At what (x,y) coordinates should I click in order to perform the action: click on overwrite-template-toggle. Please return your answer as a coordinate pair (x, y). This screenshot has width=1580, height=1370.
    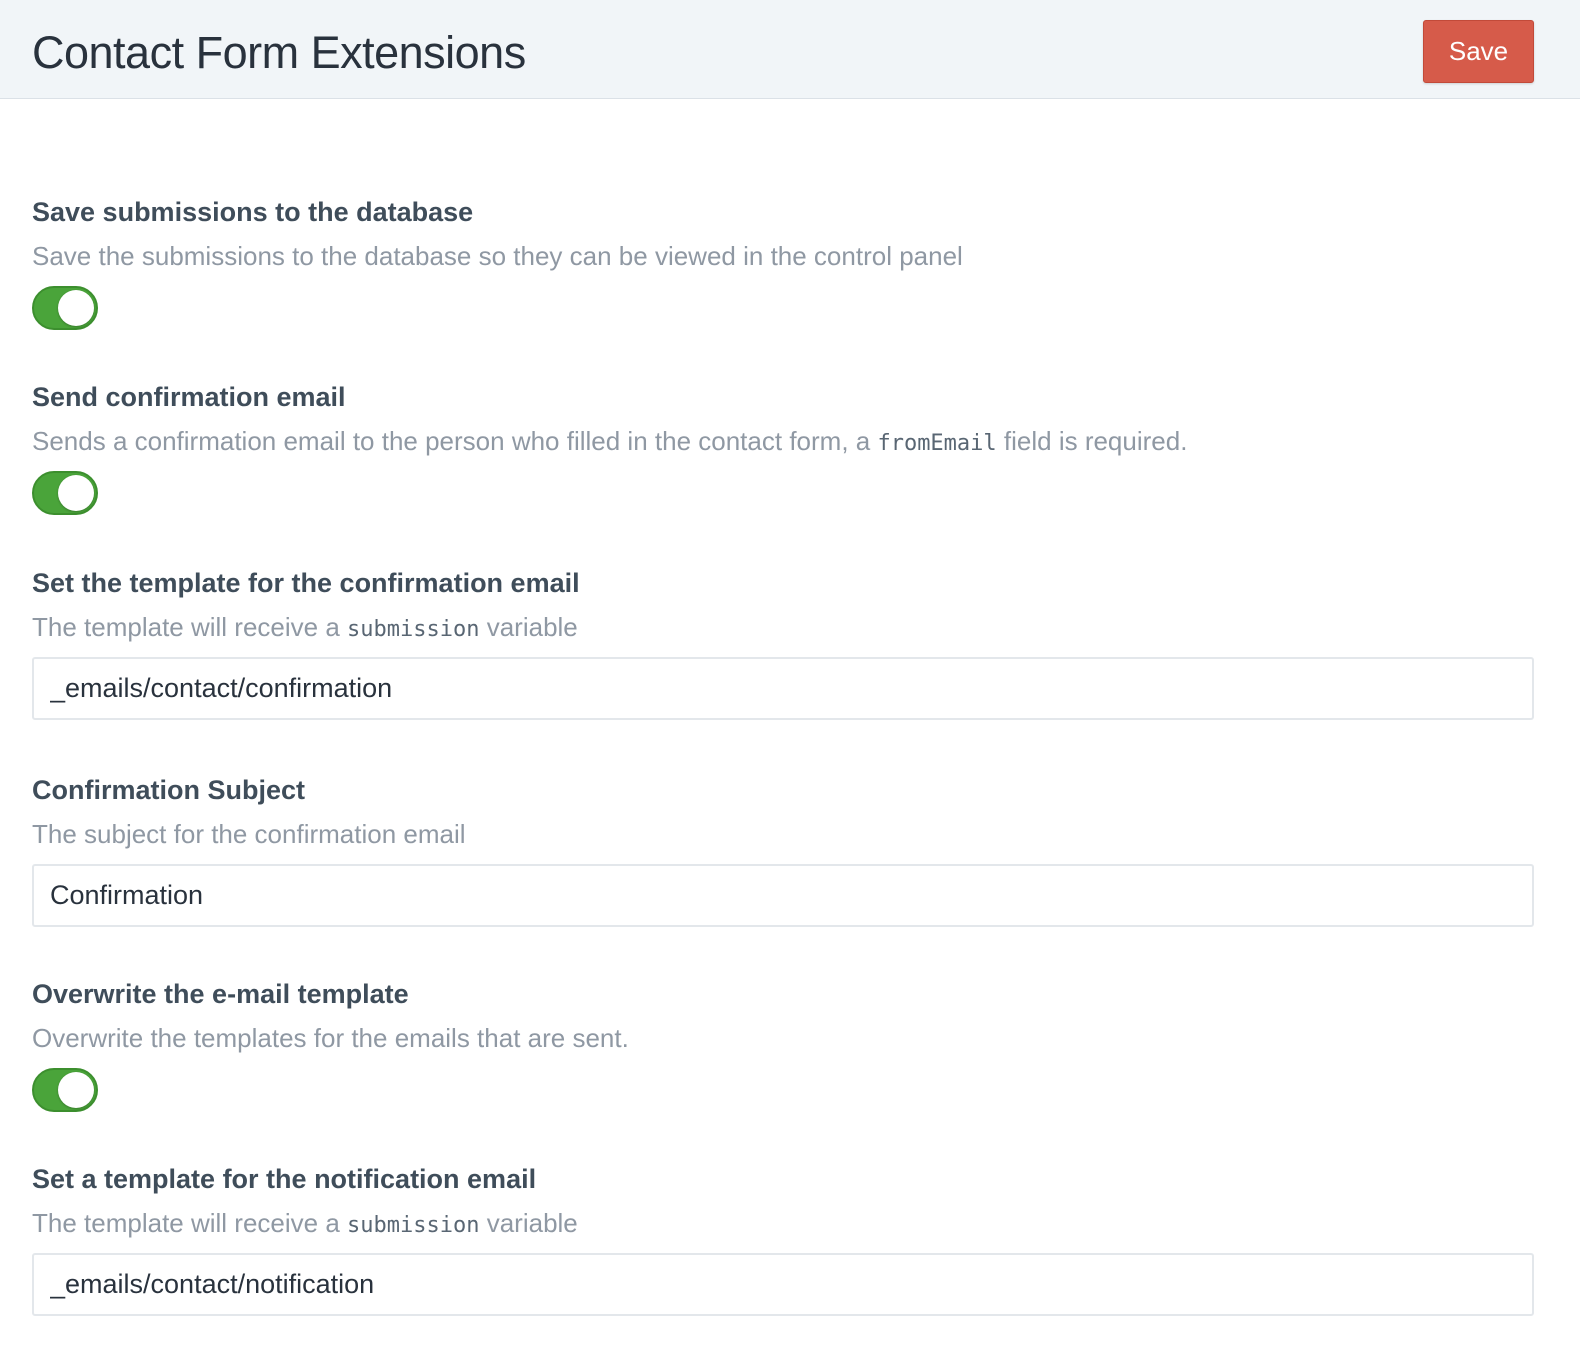
    Looking at the image, I should click on (65, 1090).